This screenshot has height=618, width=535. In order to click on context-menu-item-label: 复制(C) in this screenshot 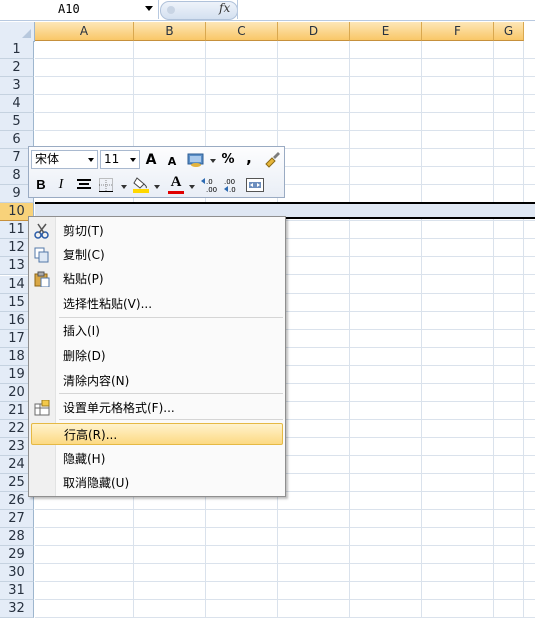, I will do `click(84, 255)`.